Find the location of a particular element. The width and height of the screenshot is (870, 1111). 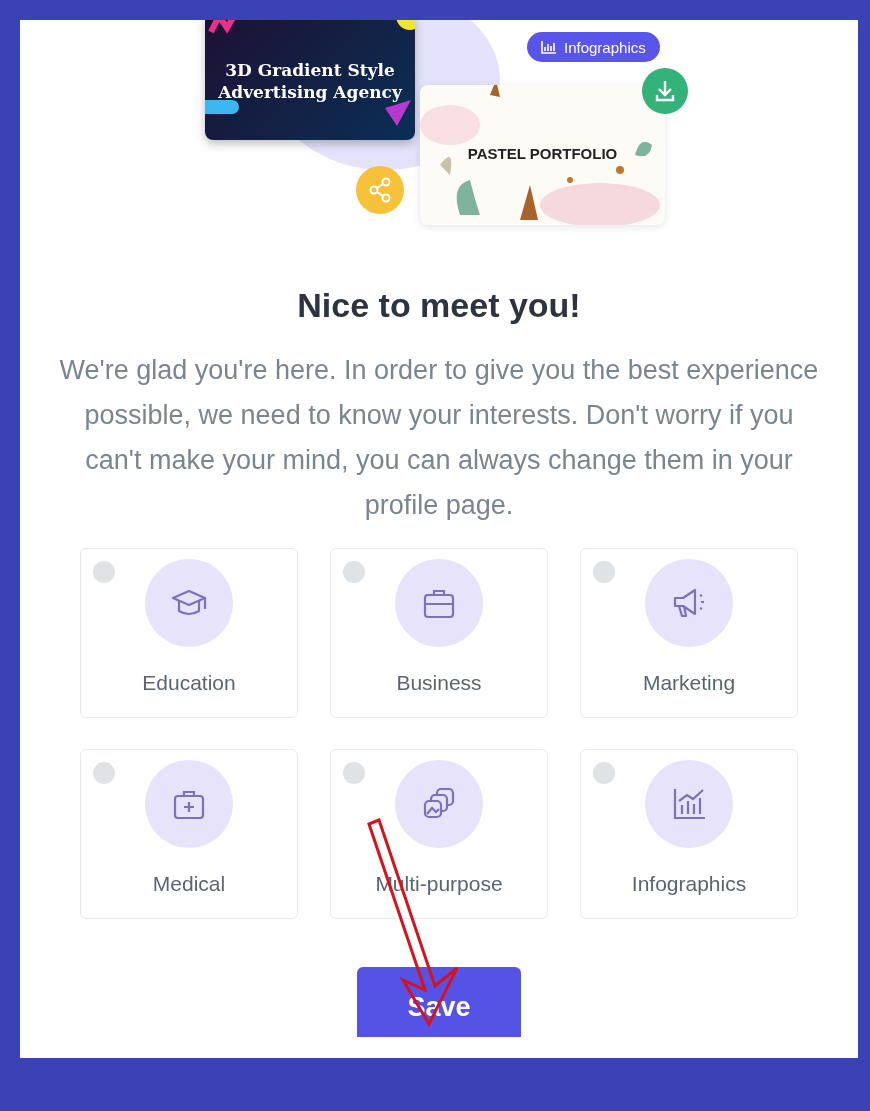

category-card: Marketing is located at coordinates (689, 633).